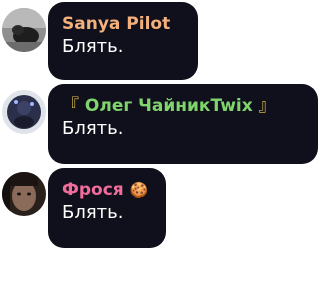  Describe the element at coordinates (24, 112) in the screenshot. I see `avatar-oleg` at that location.